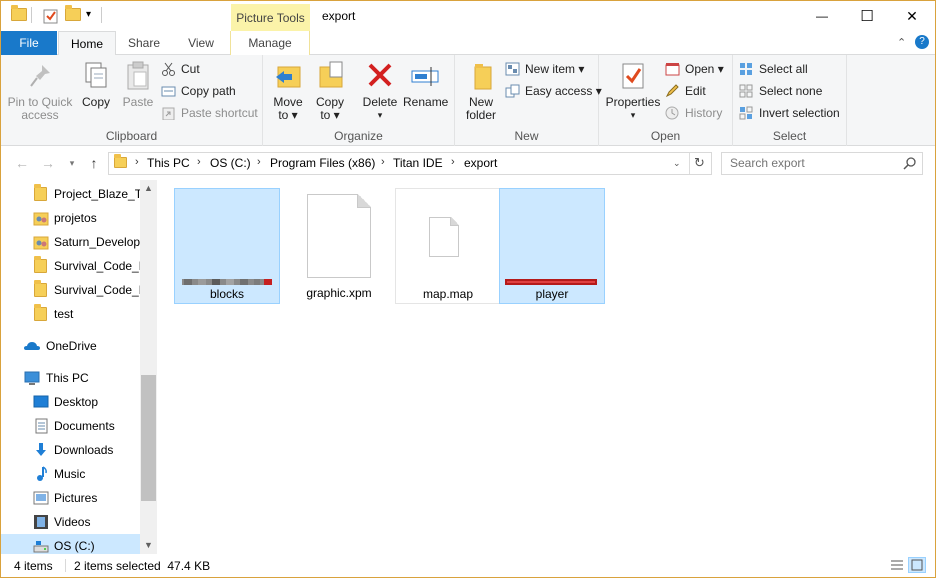  I want to click on refresh-icon: ↻, so click(699, 163).